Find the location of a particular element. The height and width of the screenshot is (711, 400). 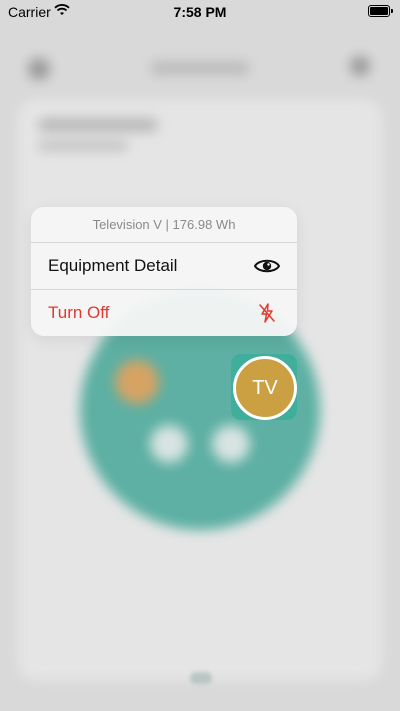

turn-off-menu-item: Turn Off is located at coordinates (164, 312).